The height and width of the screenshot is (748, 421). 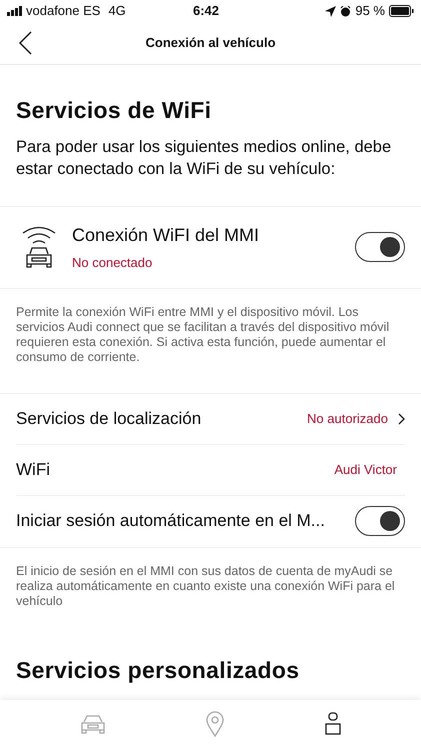 I want to click on clock: 6:42, so click(x=206, y=11).